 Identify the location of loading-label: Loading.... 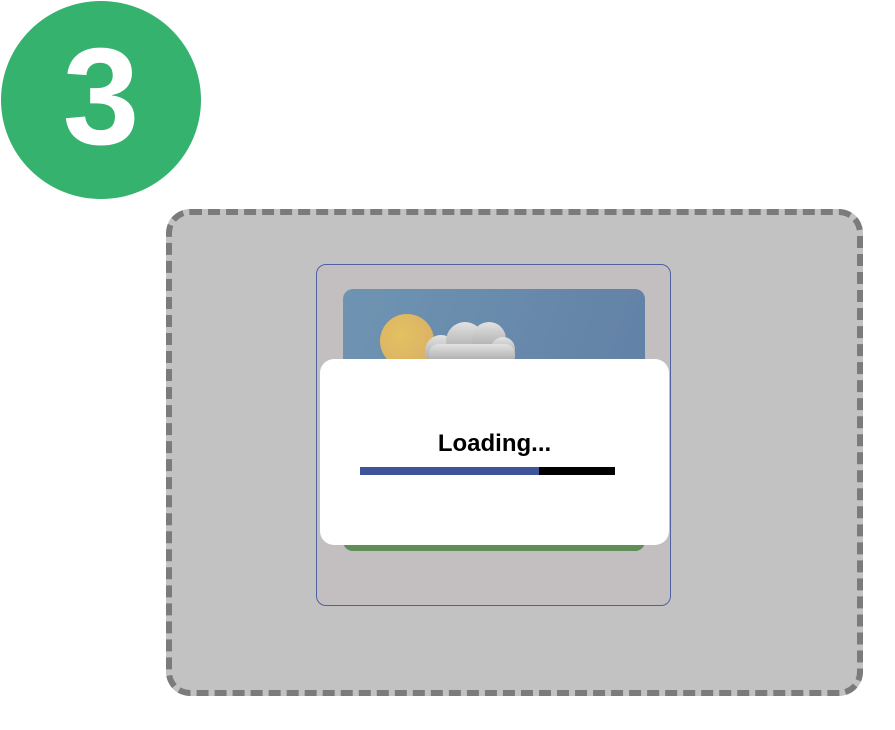
(494, 443).